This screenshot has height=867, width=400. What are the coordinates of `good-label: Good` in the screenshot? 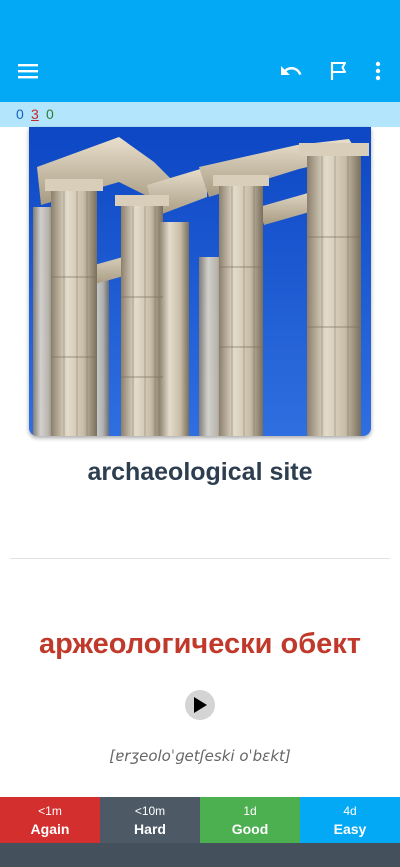 It's located at (250, 829).